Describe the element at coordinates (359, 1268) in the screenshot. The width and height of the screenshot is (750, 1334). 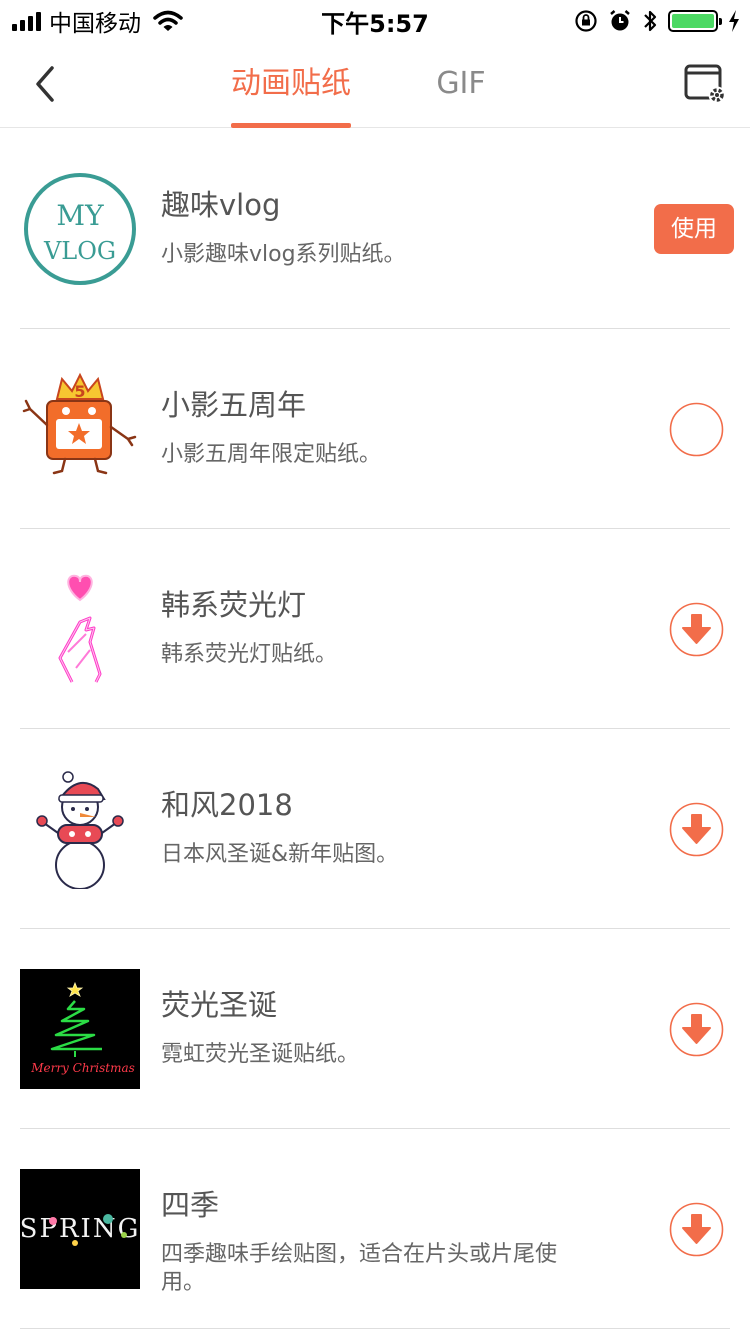
I see `sticker-description: 四季趣味手绘贴图，适合在片头或片尾使用。` at that location.